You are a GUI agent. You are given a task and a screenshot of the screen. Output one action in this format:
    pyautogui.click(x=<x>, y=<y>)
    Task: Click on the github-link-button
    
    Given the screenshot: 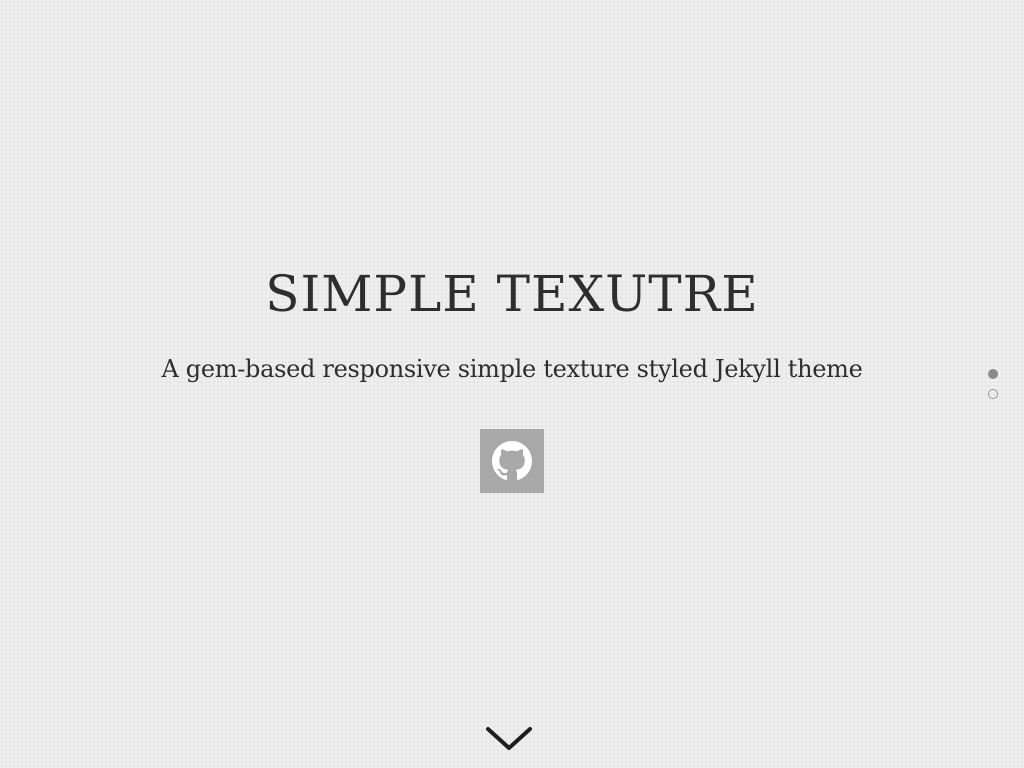 What is the action you would take?
    pyautogui.click(x=512, y=461)
    